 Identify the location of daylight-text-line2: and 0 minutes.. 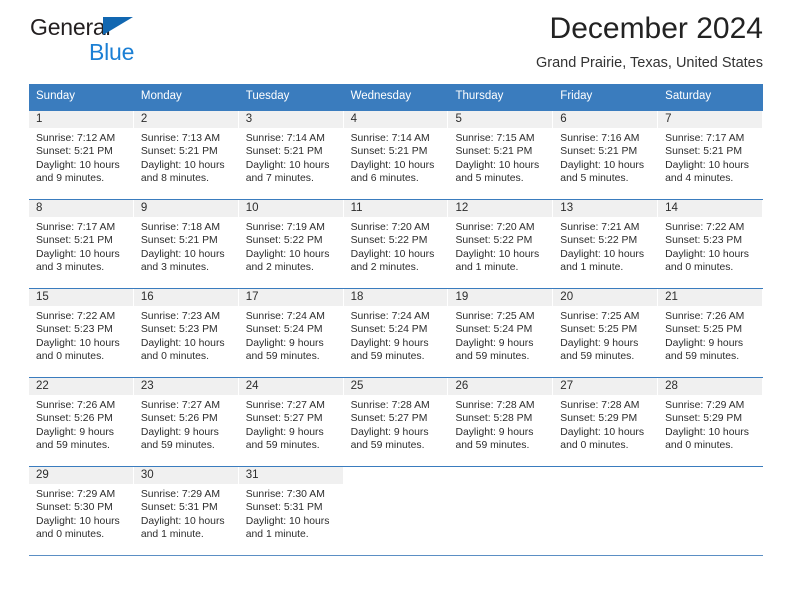
(175, 357).